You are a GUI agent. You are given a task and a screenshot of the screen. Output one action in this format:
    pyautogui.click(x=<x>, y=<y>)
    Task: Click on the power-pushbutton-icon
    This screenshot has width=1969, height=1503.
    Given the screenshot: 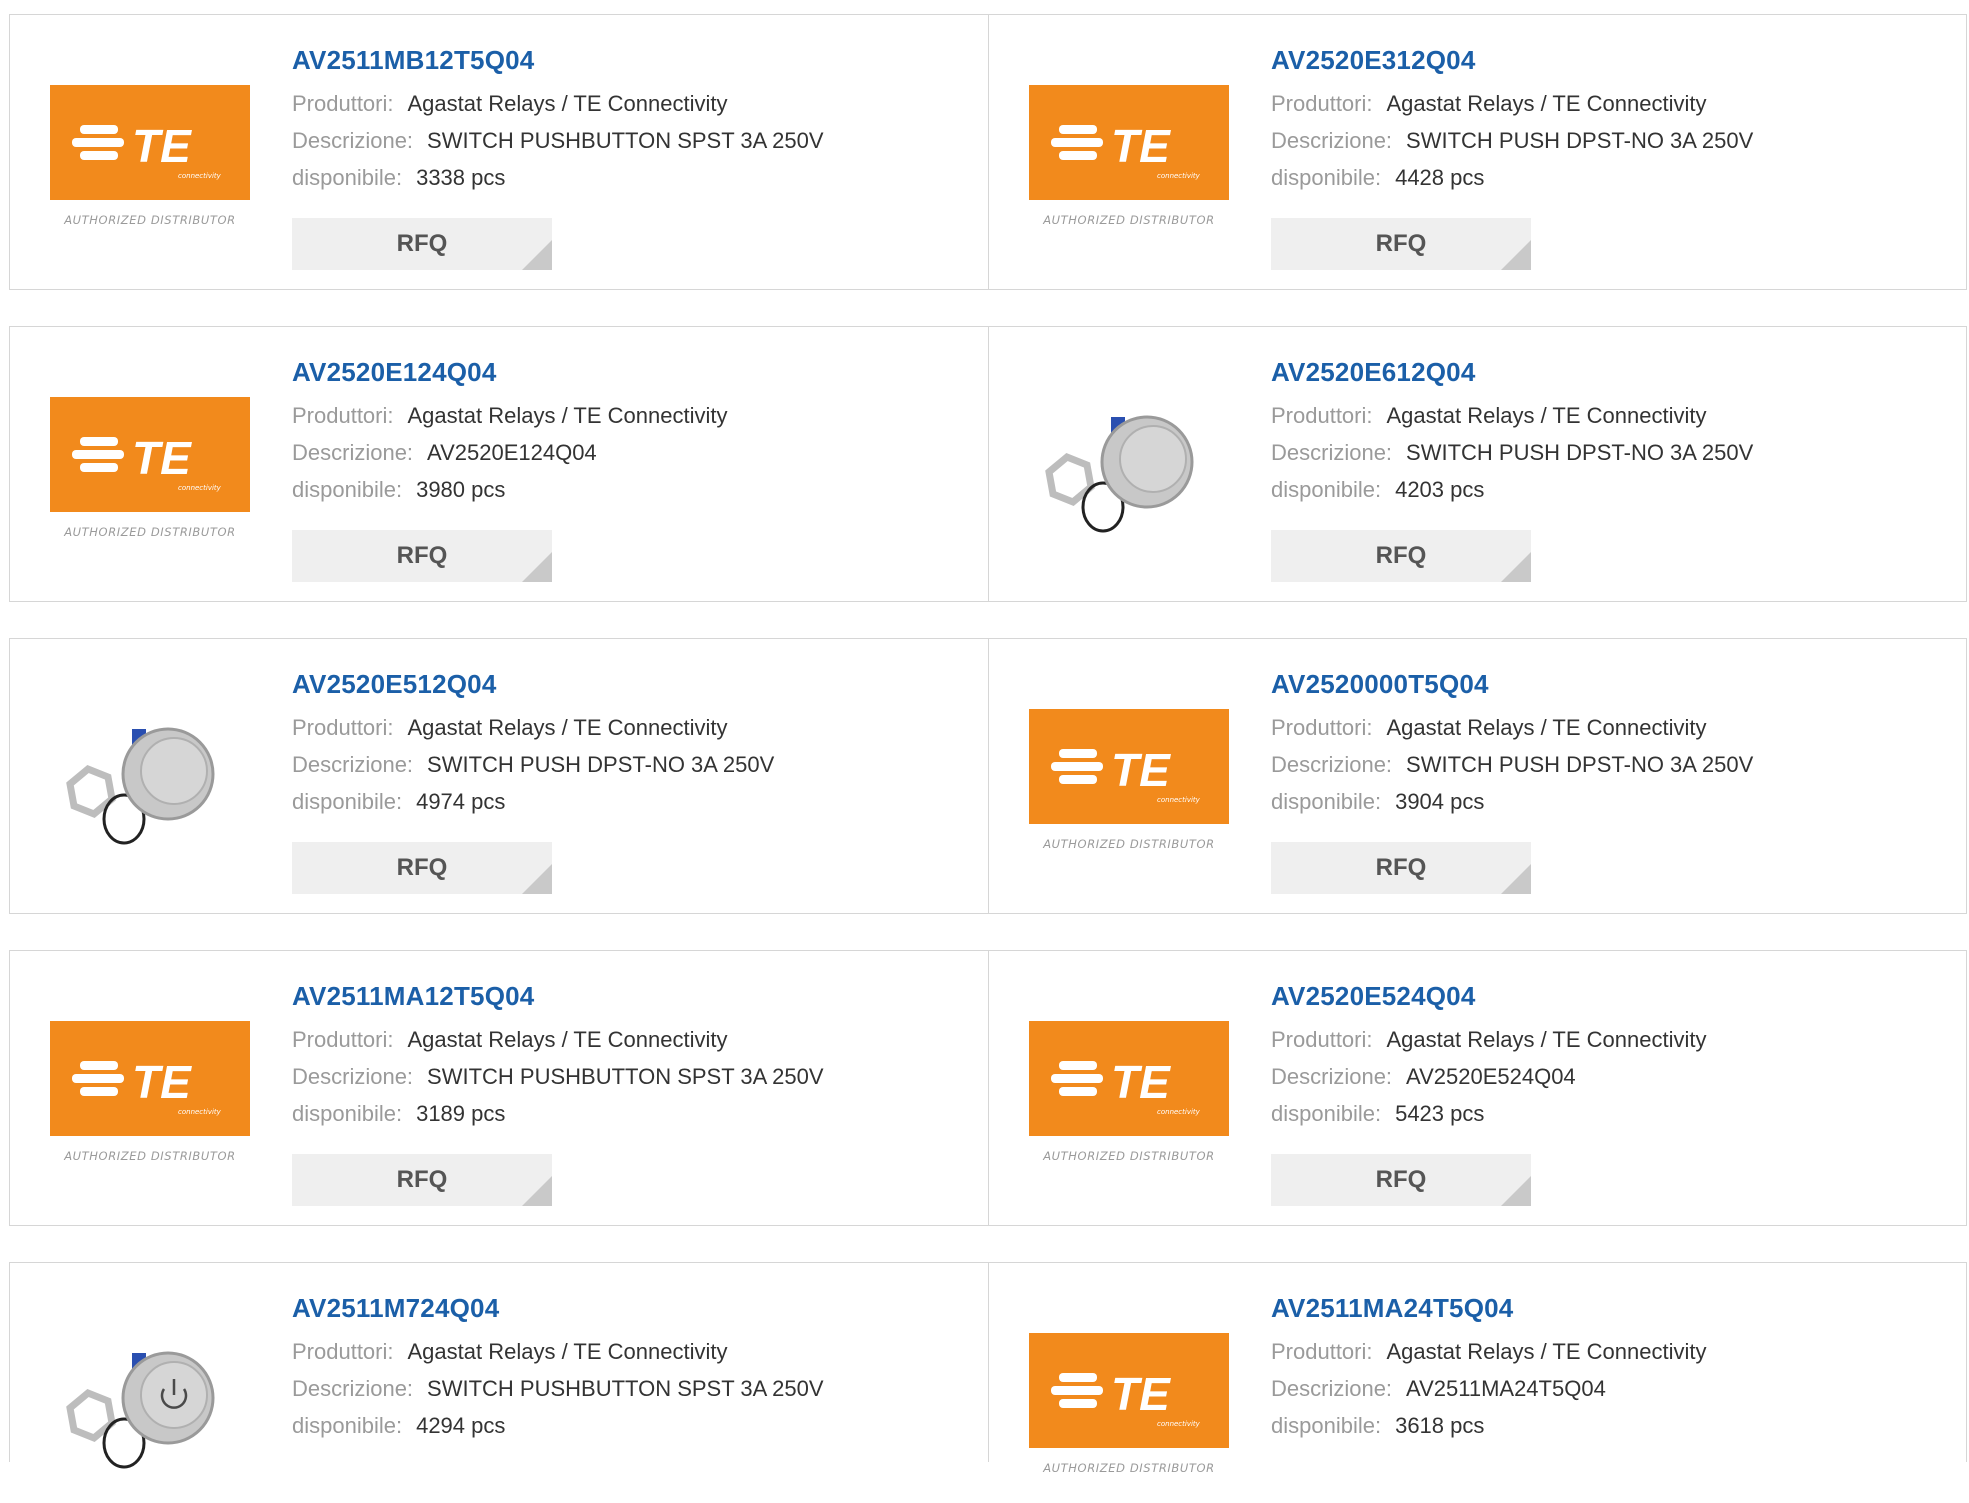 What is the action you would take?
    pyautogui.click(x=140, y=1410)
    